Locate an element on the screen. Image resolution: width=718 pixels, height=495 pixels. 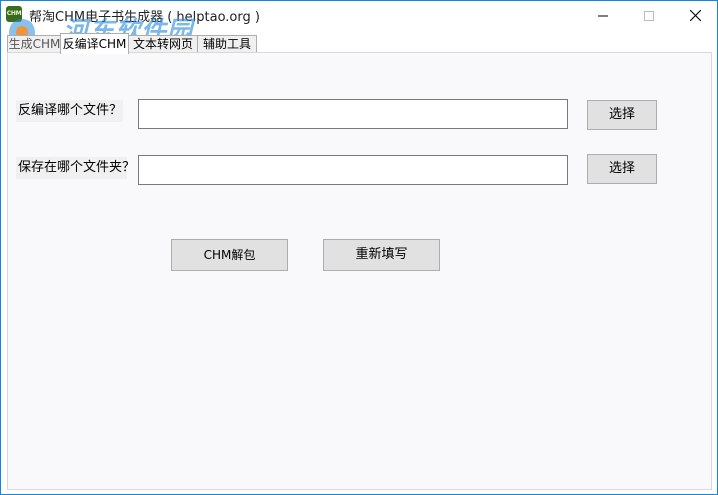
close-button is located at coordinates (695, 15).